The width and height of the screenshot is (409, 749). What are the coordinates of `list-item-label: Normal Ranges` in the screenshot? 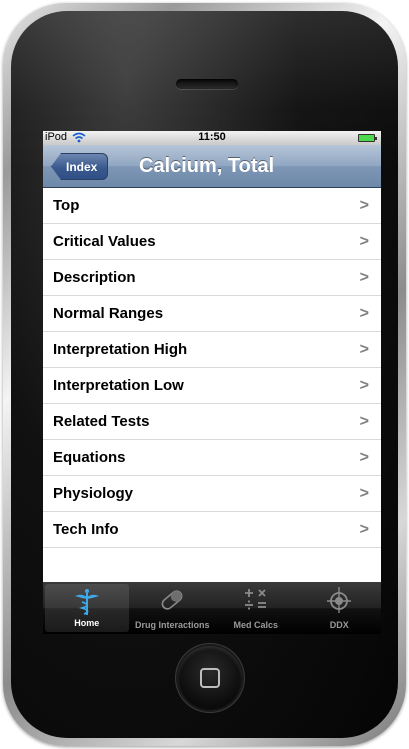 It's located at (108, 313).